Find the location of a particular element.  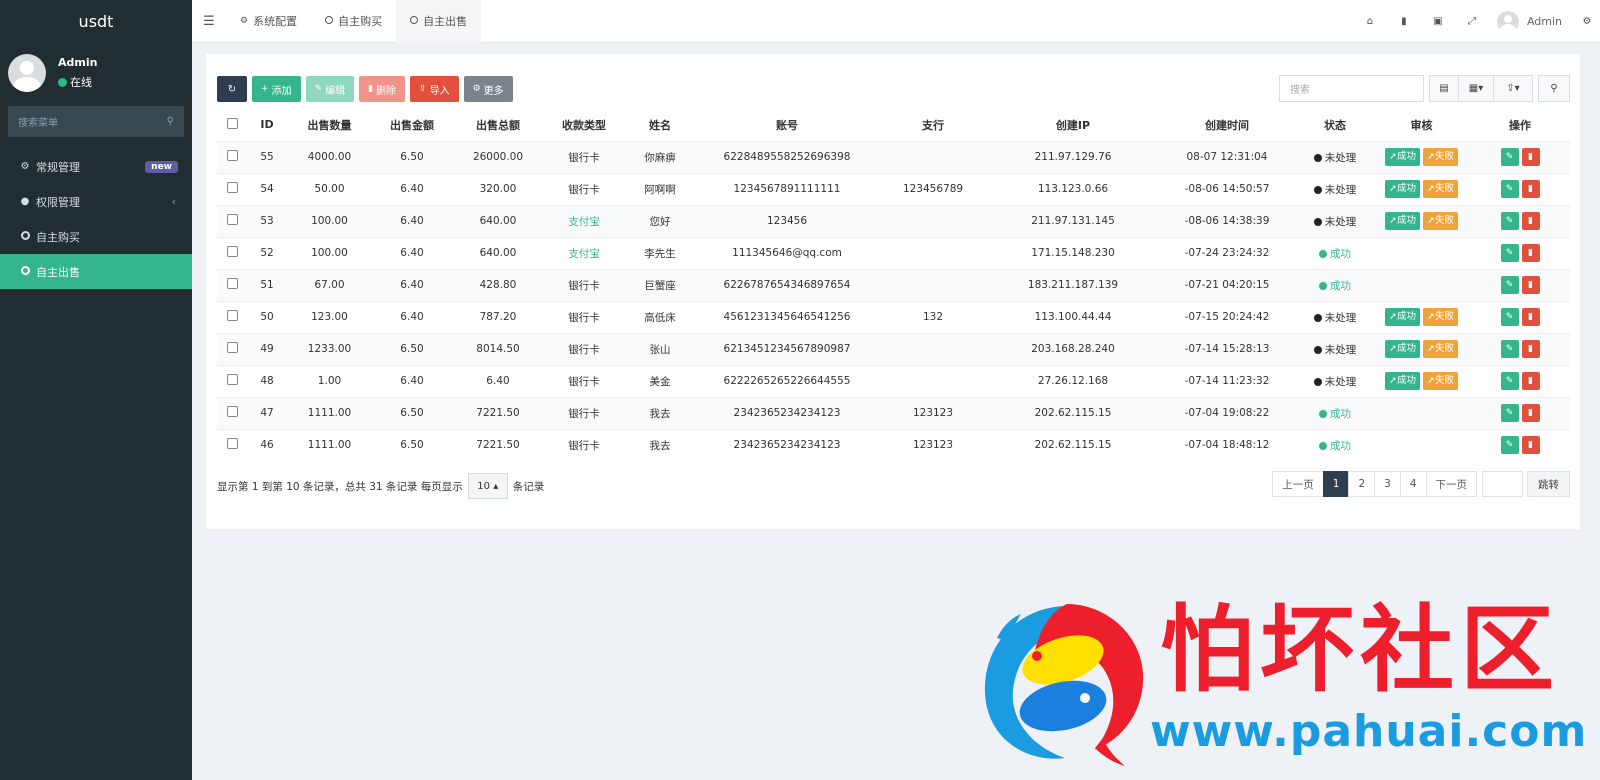

home-icon: ⌂ is located at coordinates (1370, 21).